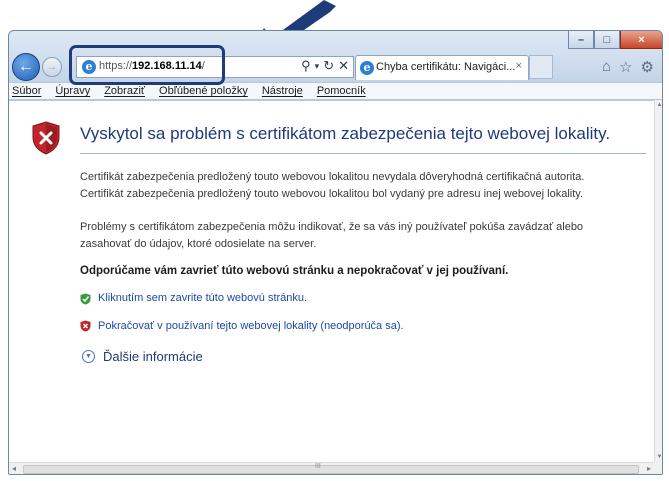 Image resolution: width=669 pixels, height=481 pixels. What do you see at coordinates (317, 67) in the screenshot?
I see `chevron-down-icon: ▾` at bounding box center [317, 67].